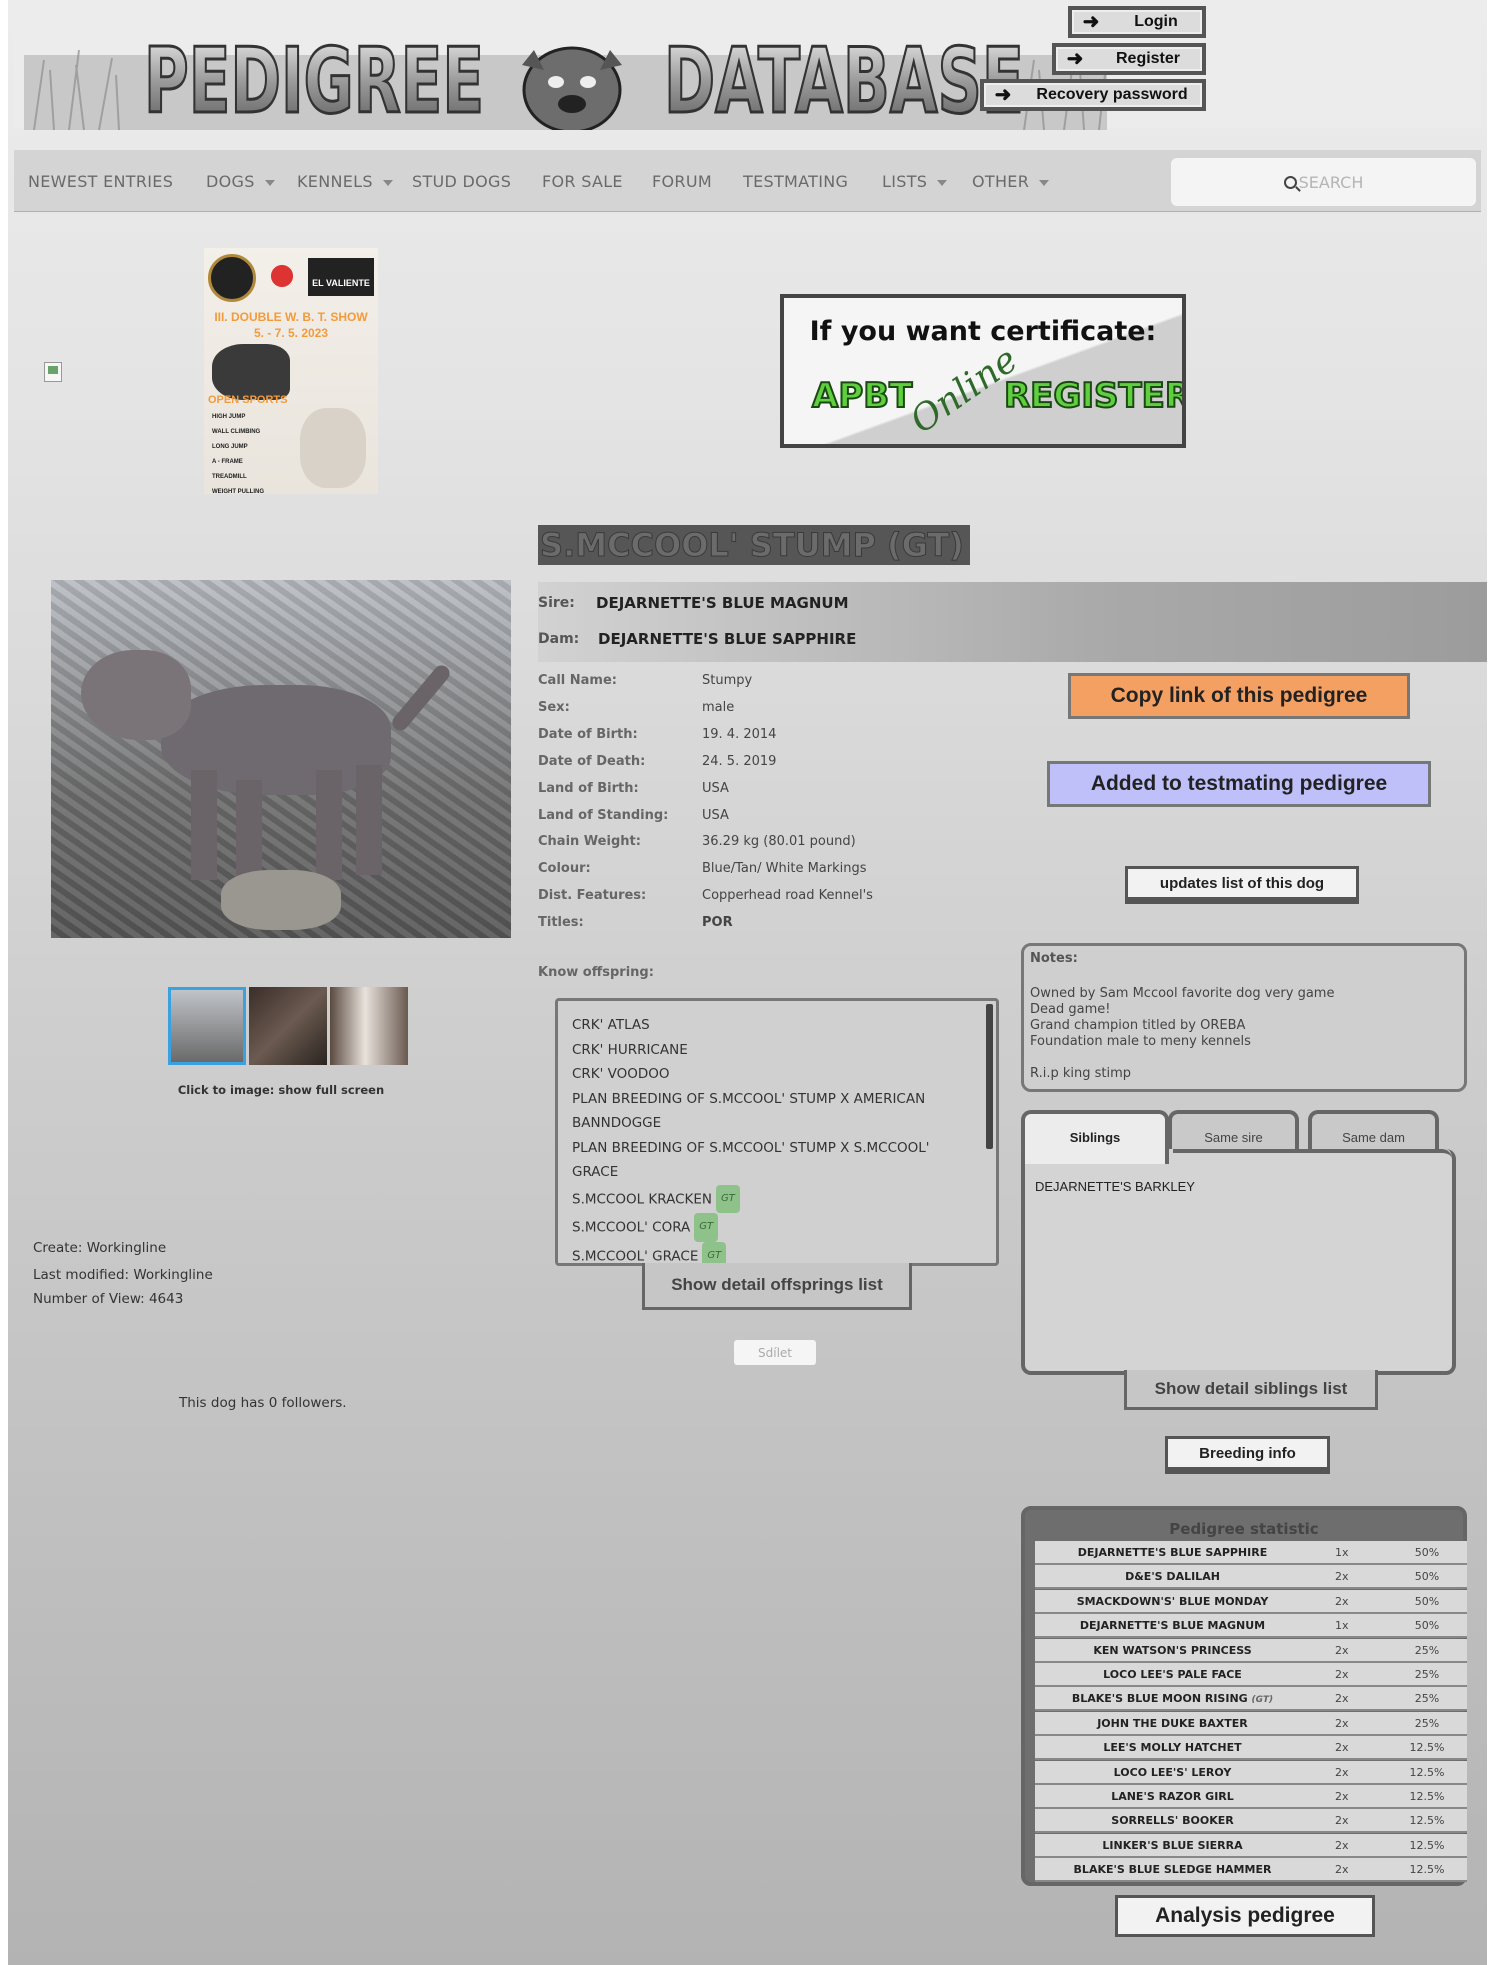 The height and width of the screenshot is (1965, 1495). I want to click on note-line: Grand champion titled by OREBA, so click(1138, 1025).